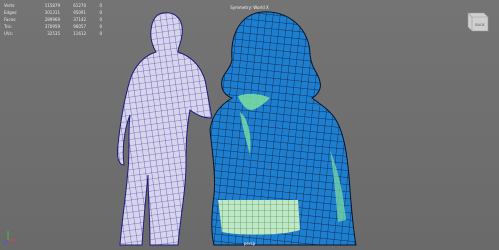  What do you see at coordinates (480, 25) in the screenshot?
I see `view-cube-label: BACK` at bounding box center [480, 25].